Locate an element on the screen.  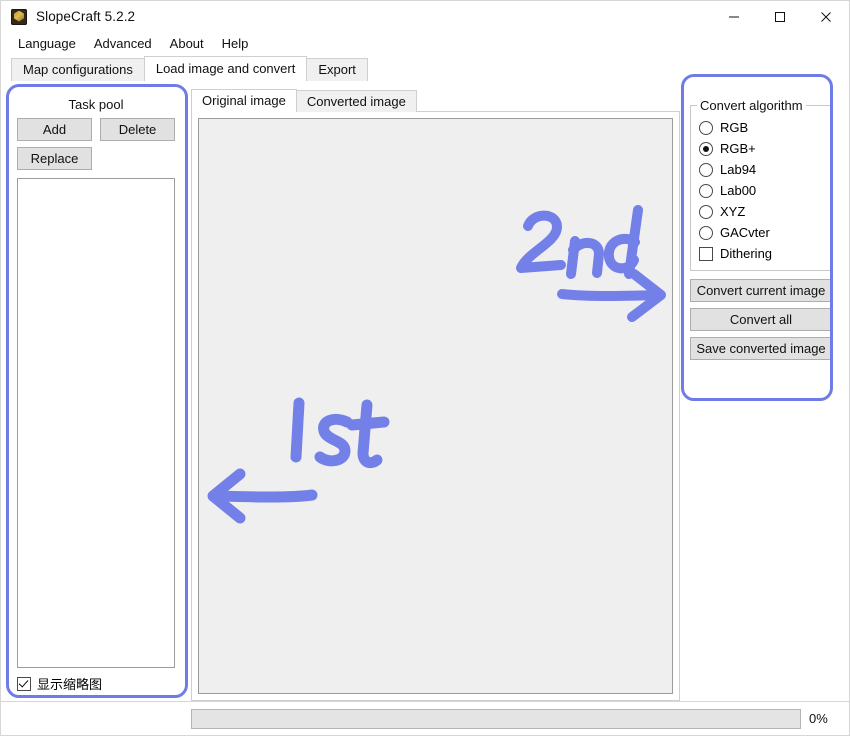
radio-label: XYZ is located at coordinates (733, 211).